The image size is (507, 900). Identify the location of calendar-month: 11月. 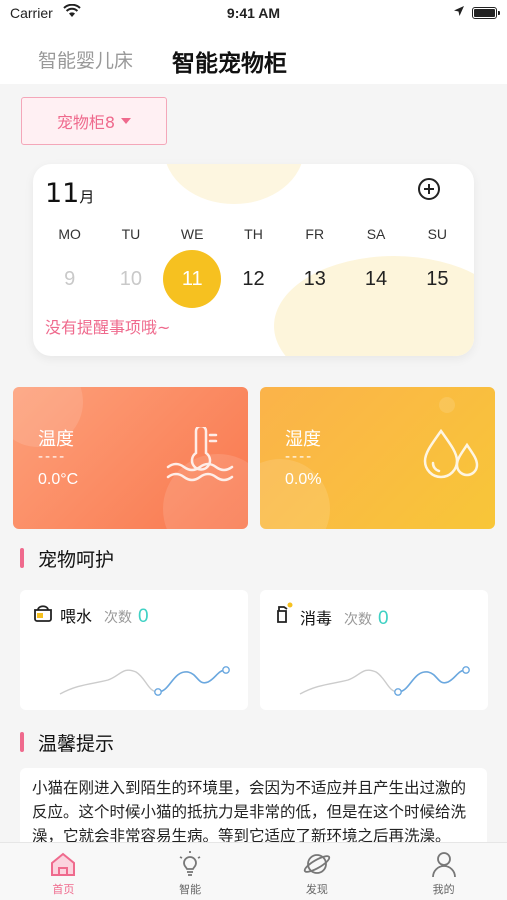
(69, 193).